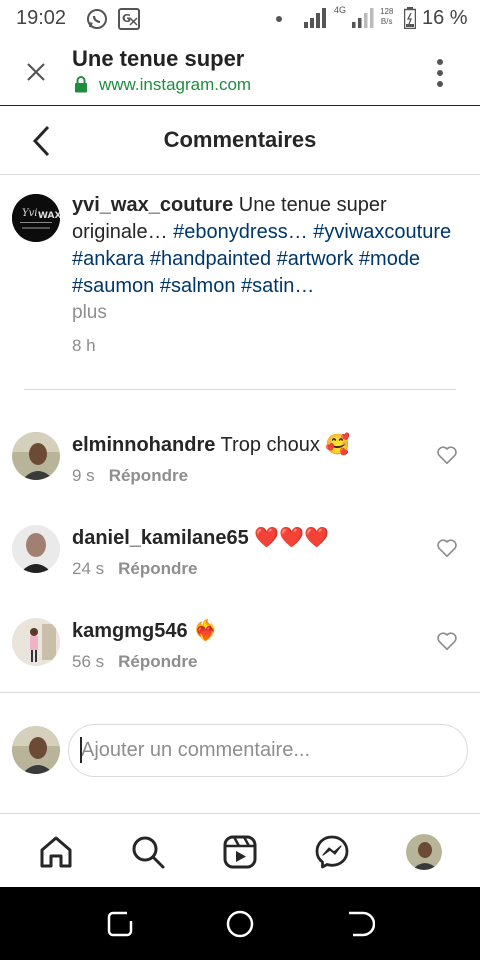 The width and height of the screenshot is (480, 960). I want to click on comments-header: Commentaires, so click(240, 141).